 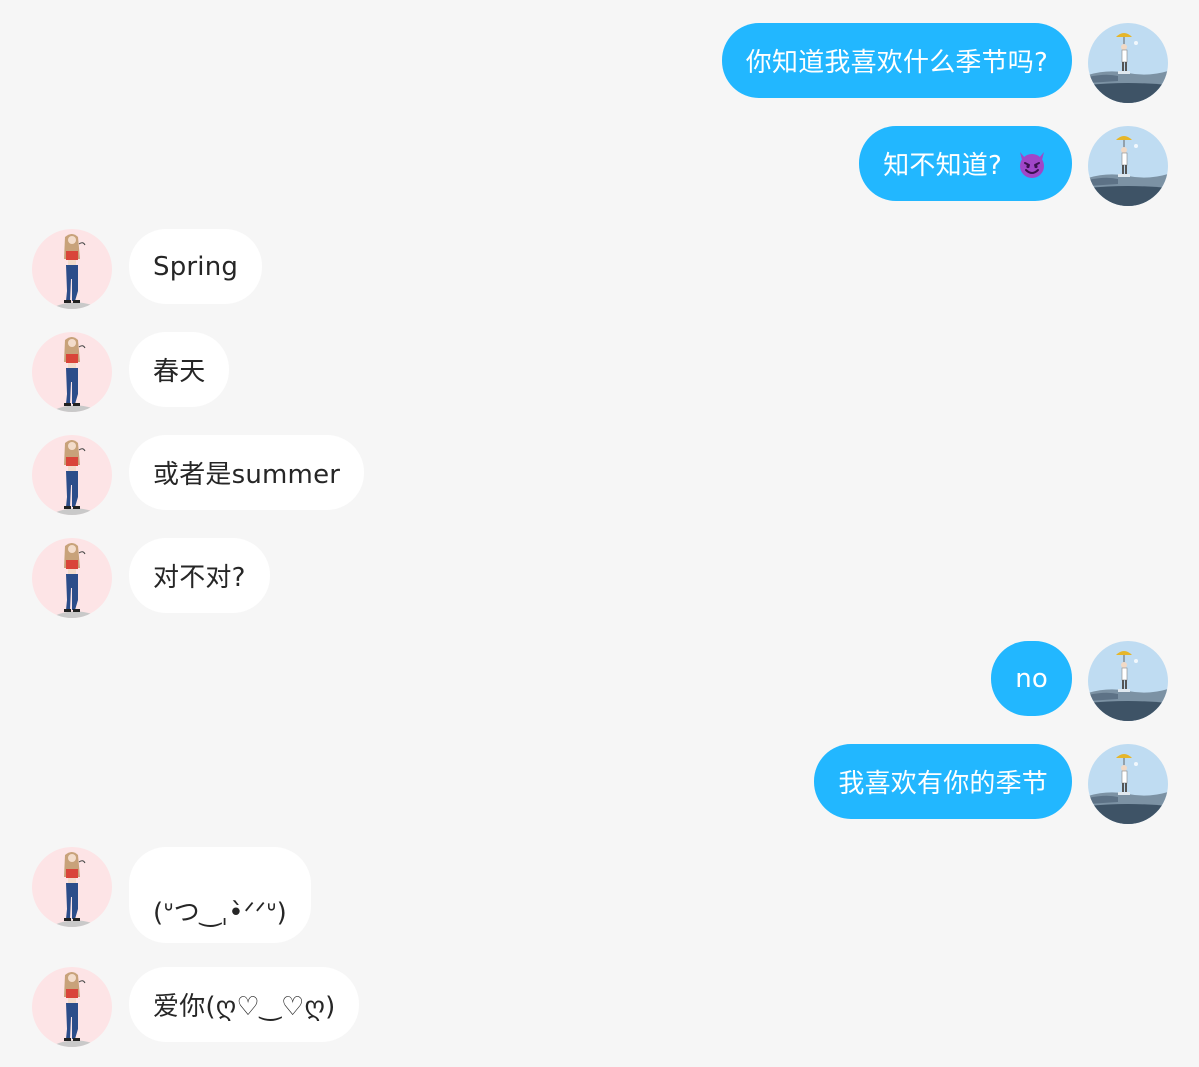 I want to click on message-row: 我喜欢有你的季节, so click(x=599, y=784).